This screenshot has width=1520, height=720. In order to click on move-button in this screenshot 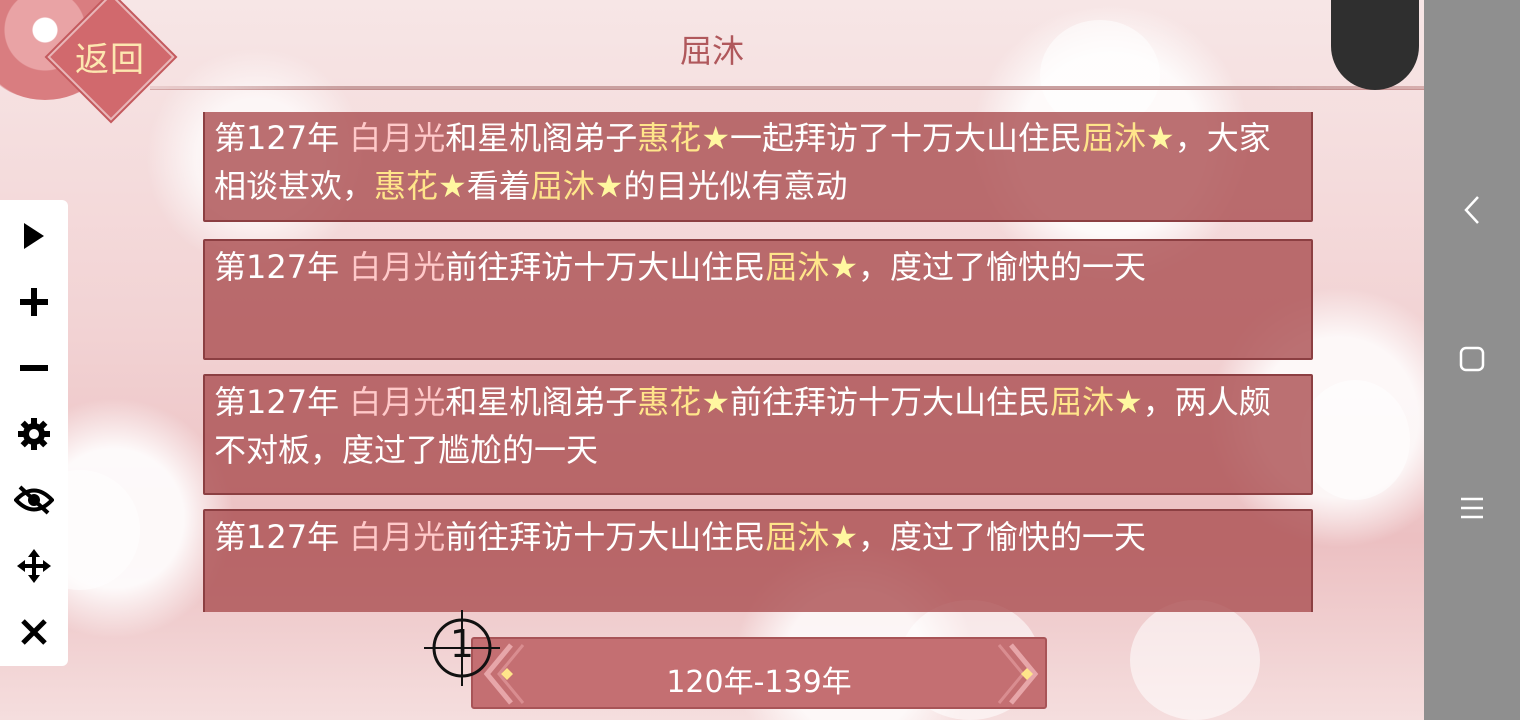, I will do `click(34, 566)`.